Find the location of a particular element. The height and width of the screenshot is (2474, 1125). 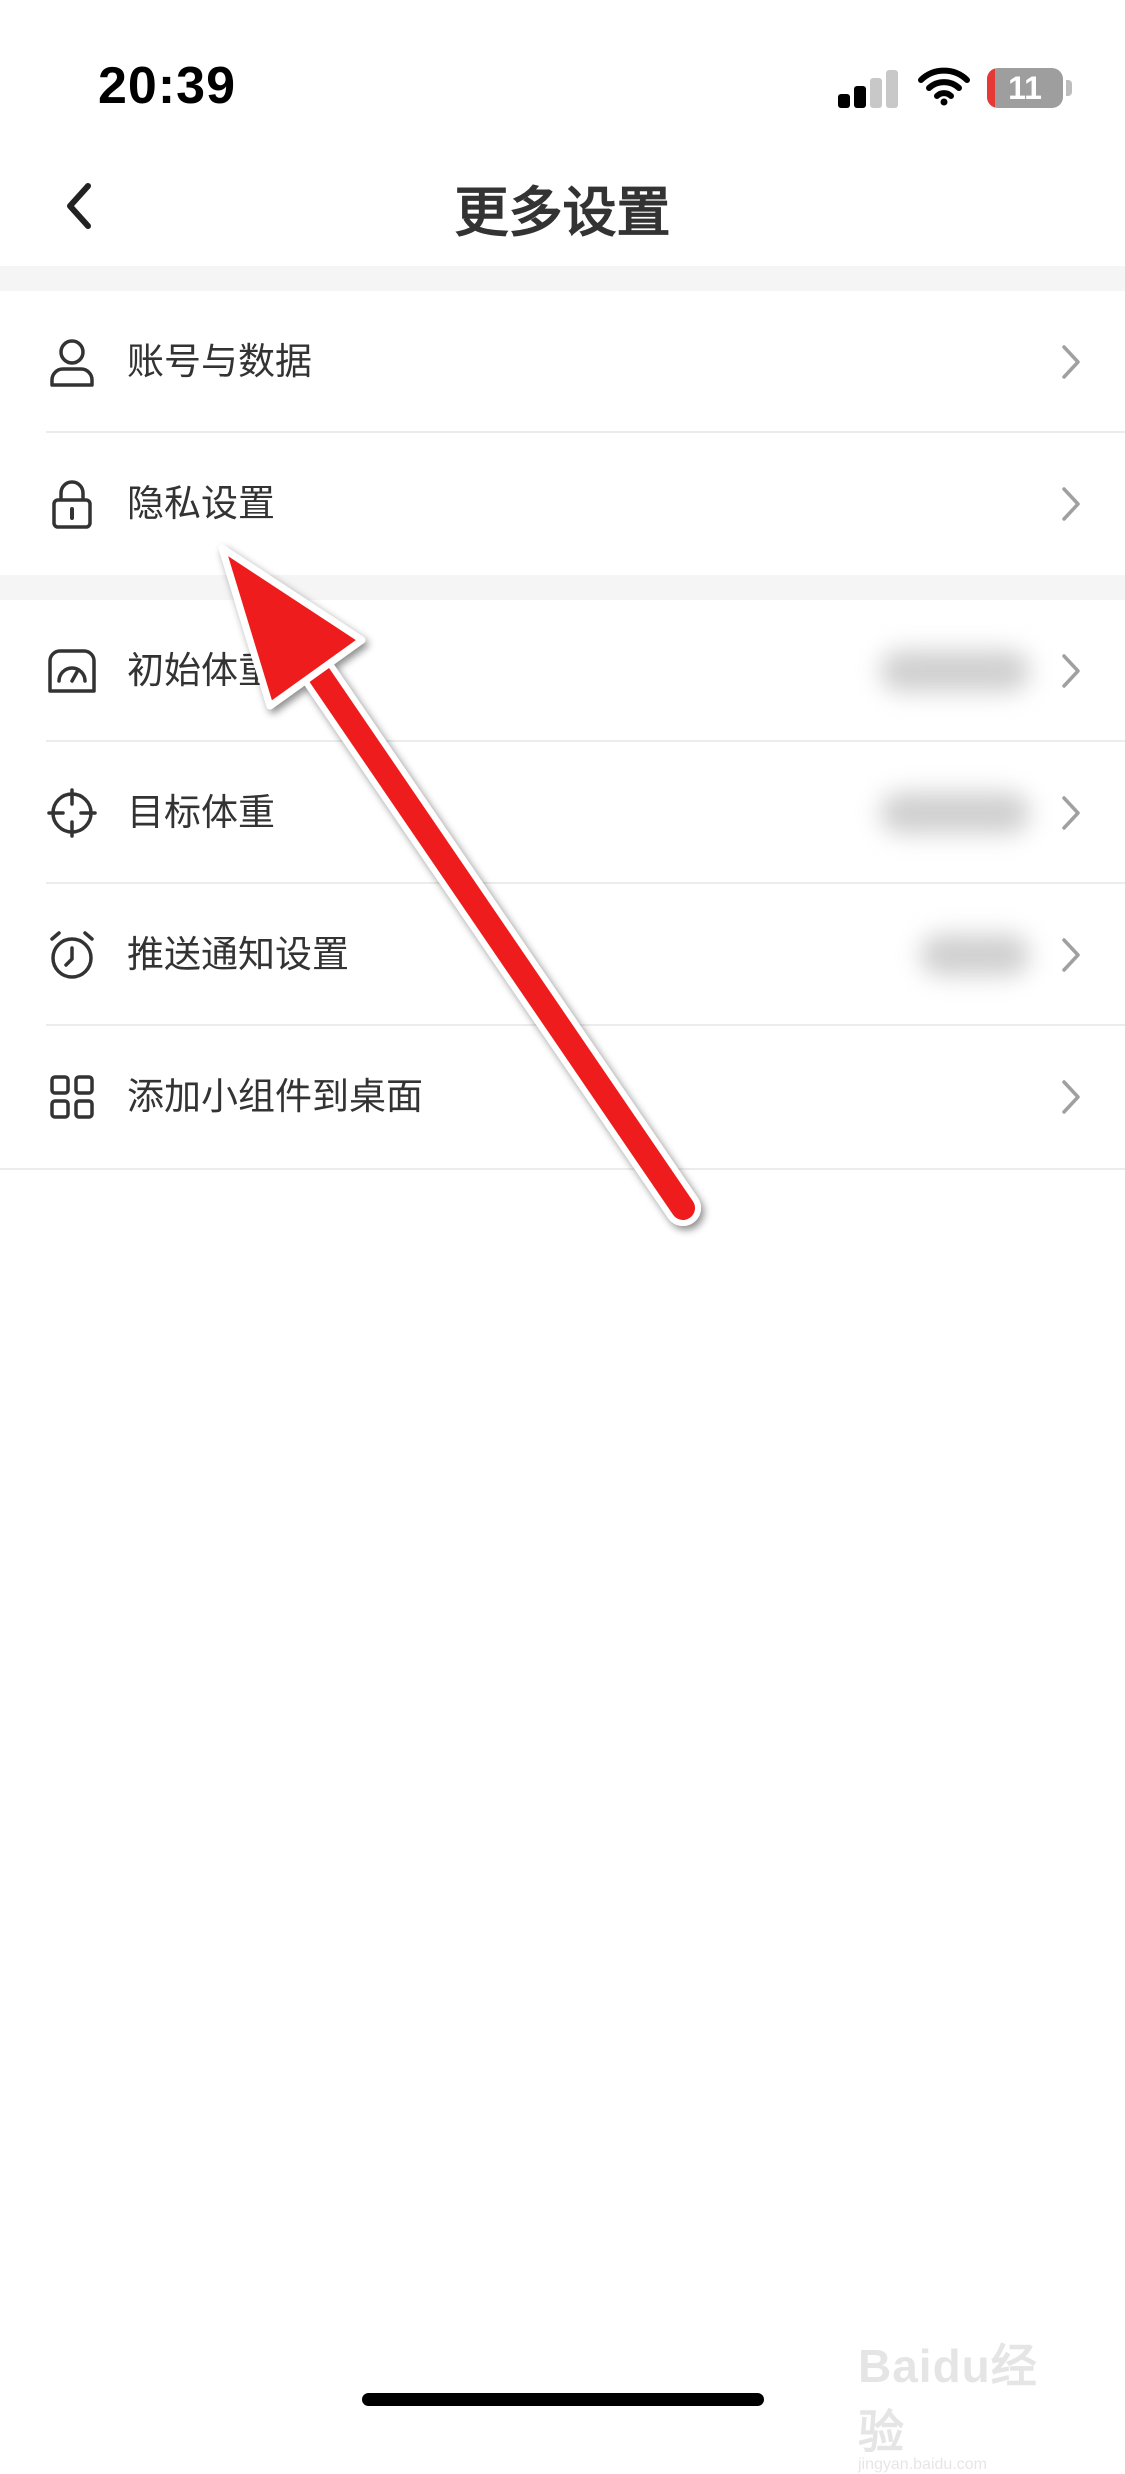

watermark-subtext: jingyan.baidu.com is located at coordinates (922, 2464).